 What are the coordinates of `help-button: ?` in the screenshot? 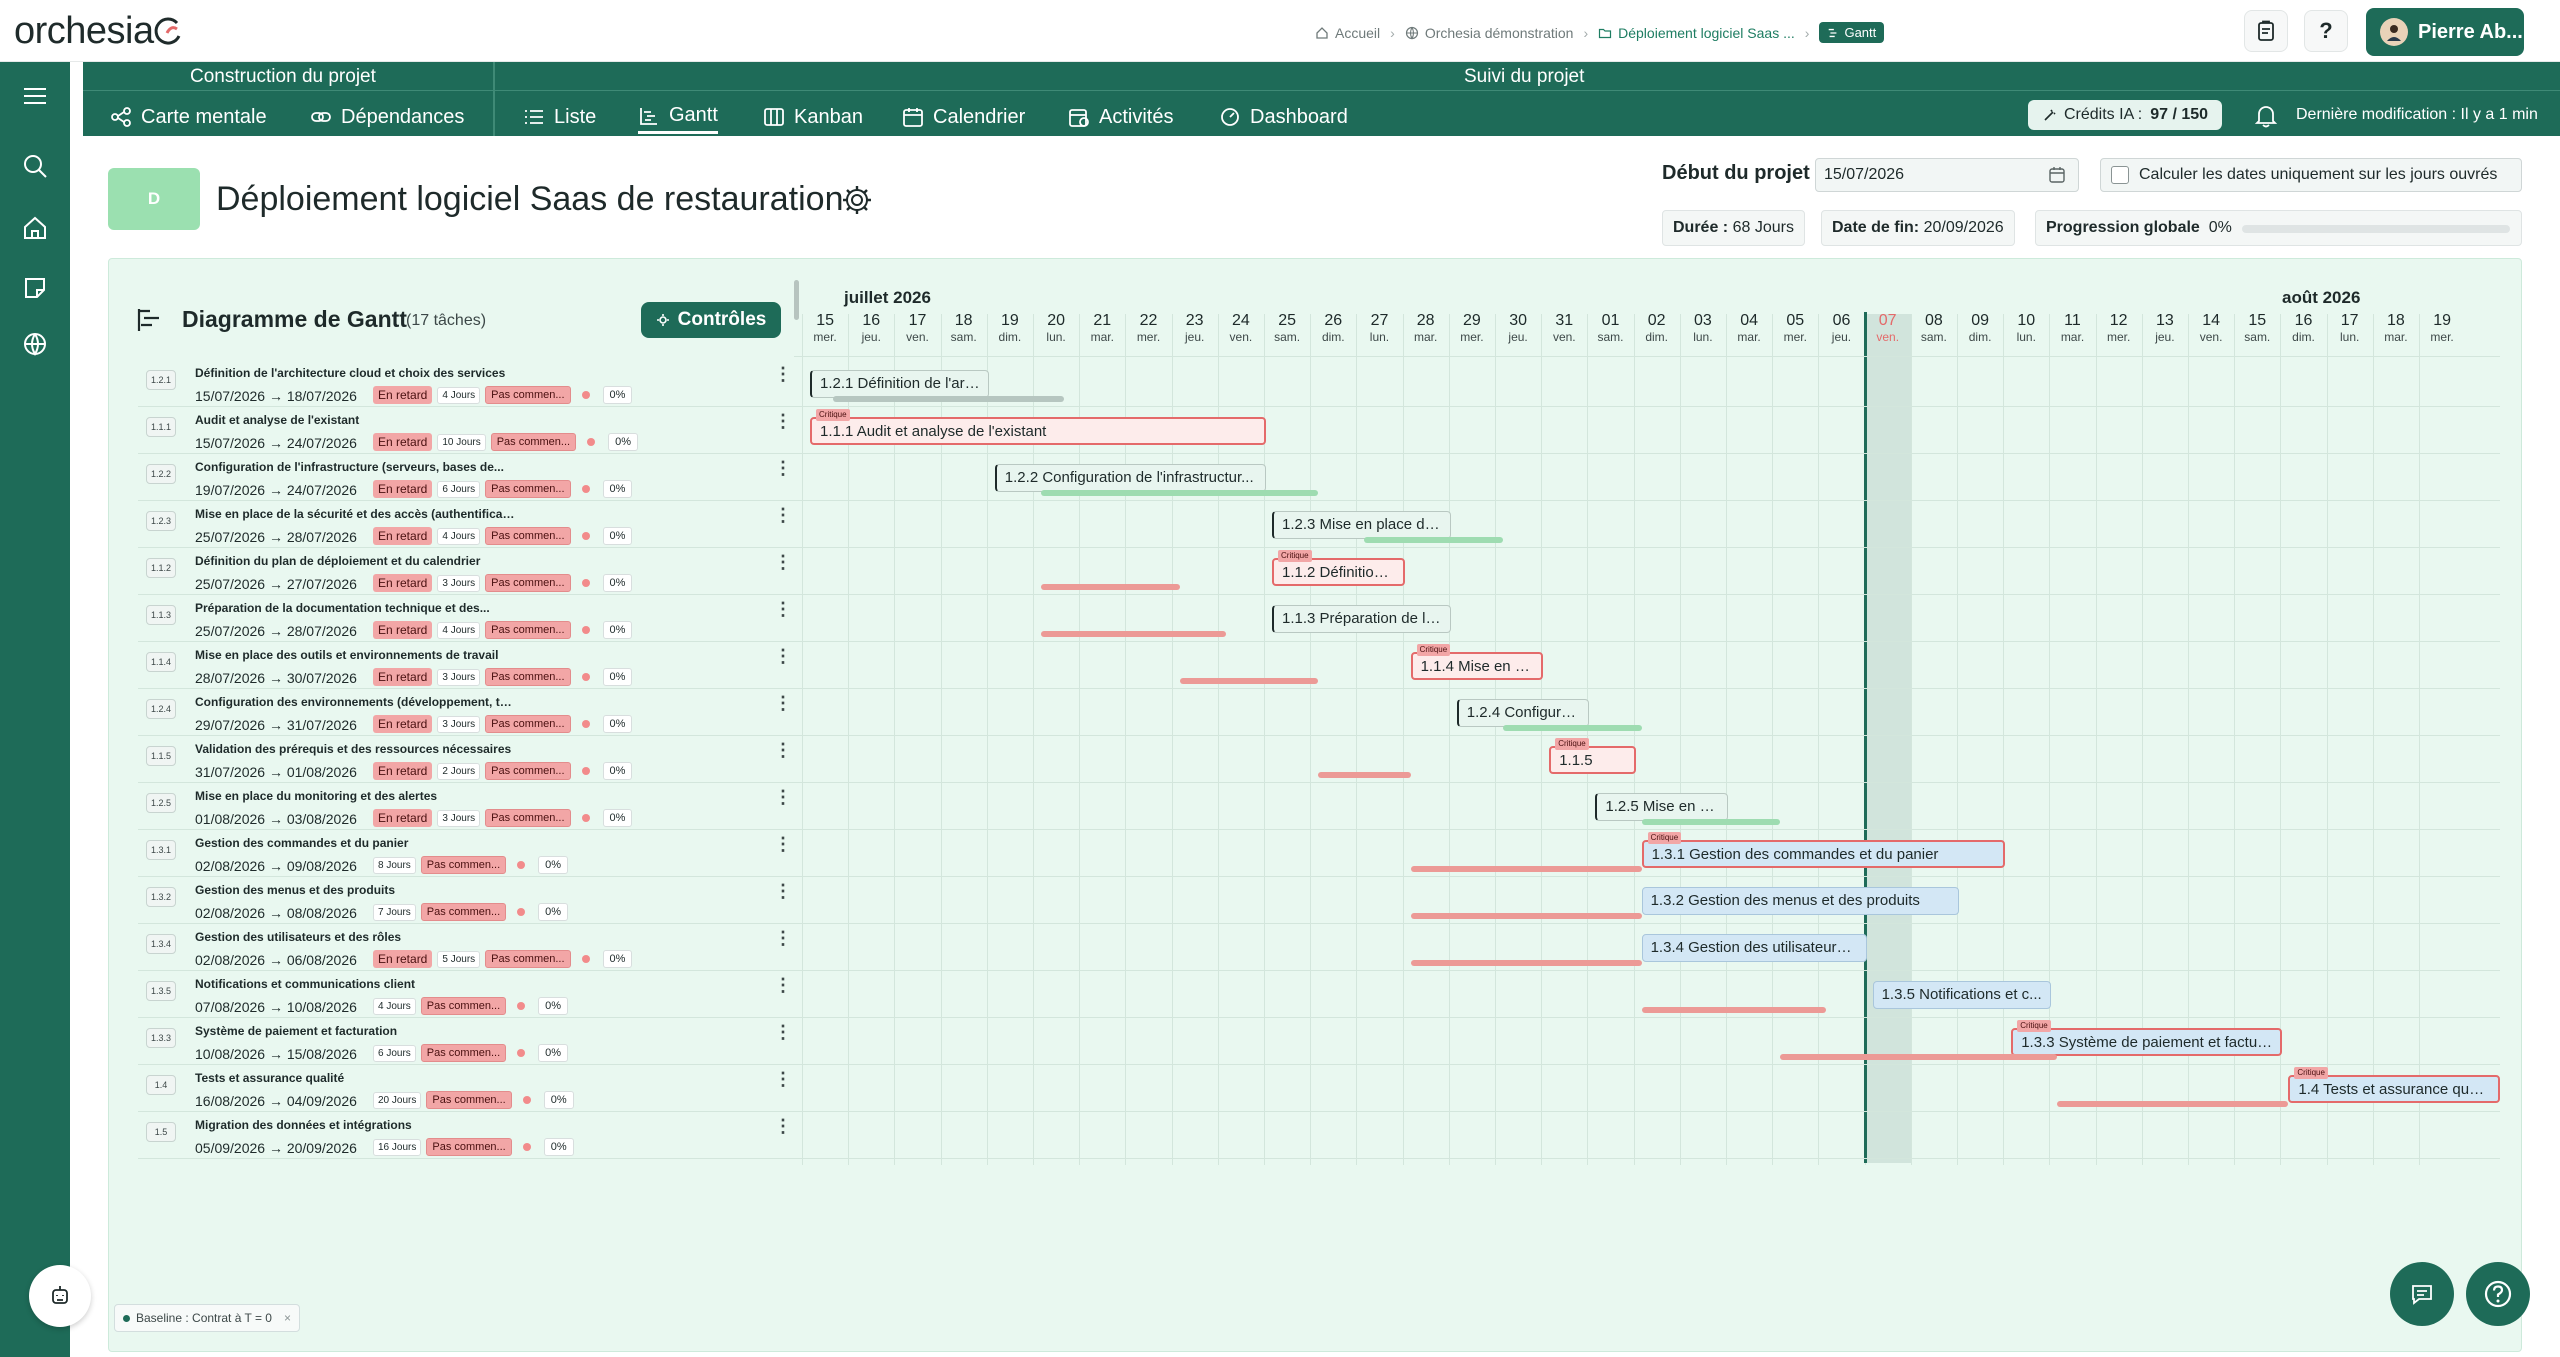 It's located at (2326, 31).